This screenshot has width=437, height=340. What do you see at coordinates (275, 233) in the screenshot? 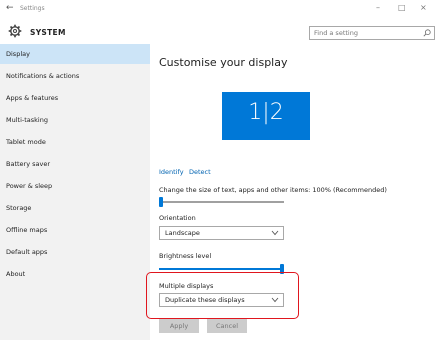
I see `chevron-down-icon` at bounding box center [275, 233].